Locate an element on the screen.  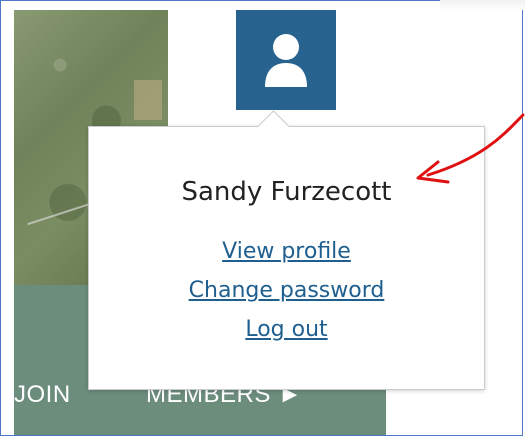
account-avatar-button is located at coordinates (286, 60).